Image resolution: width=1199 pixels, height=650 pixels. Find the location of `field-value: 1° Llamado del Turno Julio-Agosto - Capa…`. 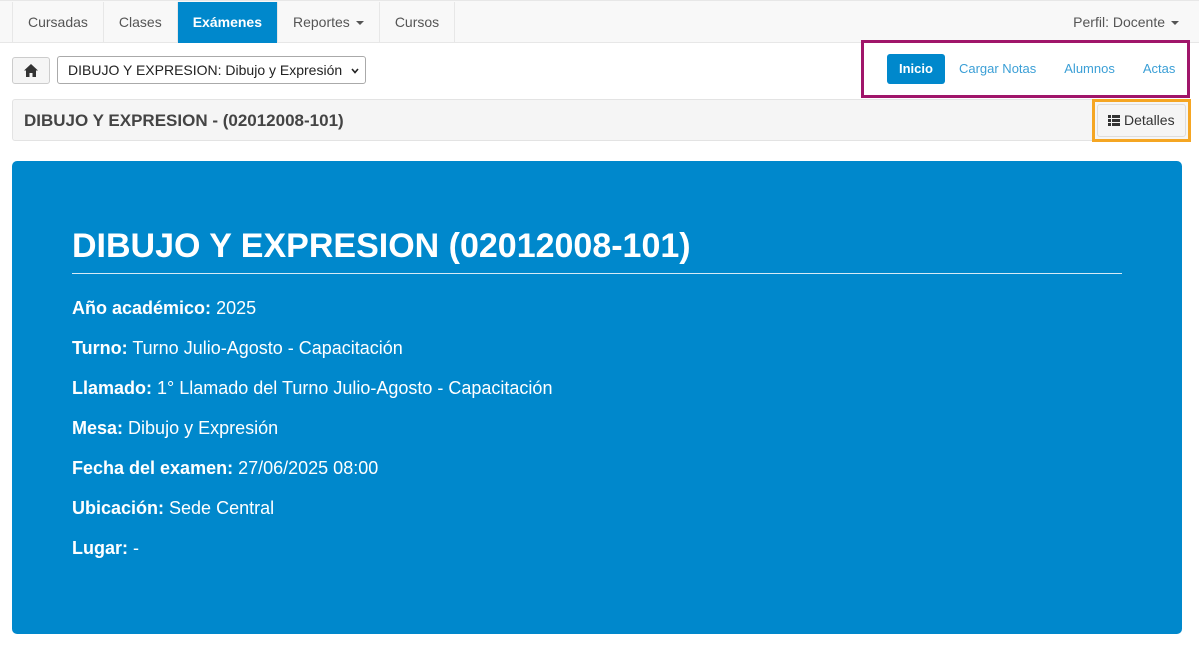

field-value: 1° Llamado del Turno Julio-Agosto - Capa… is located at coordinates (355, 388).